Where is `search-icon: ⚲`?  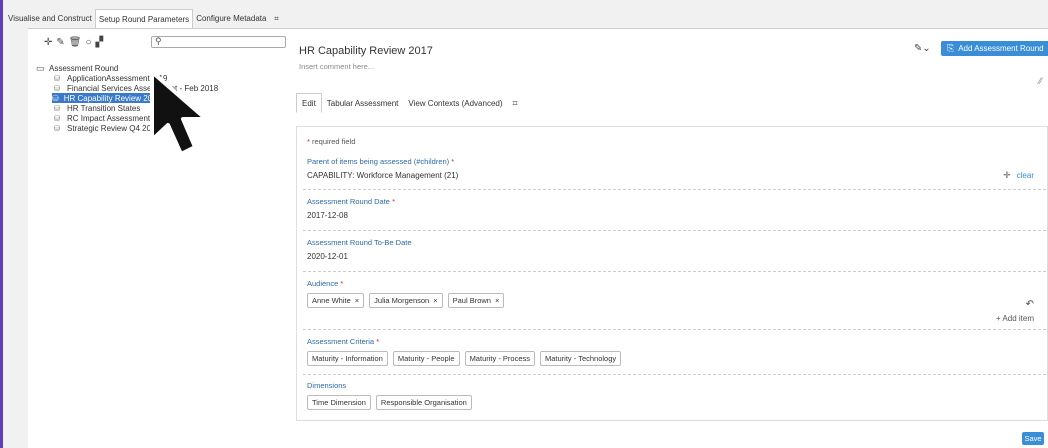 search-icon: ⚲ is located at coordinates (158, 41).